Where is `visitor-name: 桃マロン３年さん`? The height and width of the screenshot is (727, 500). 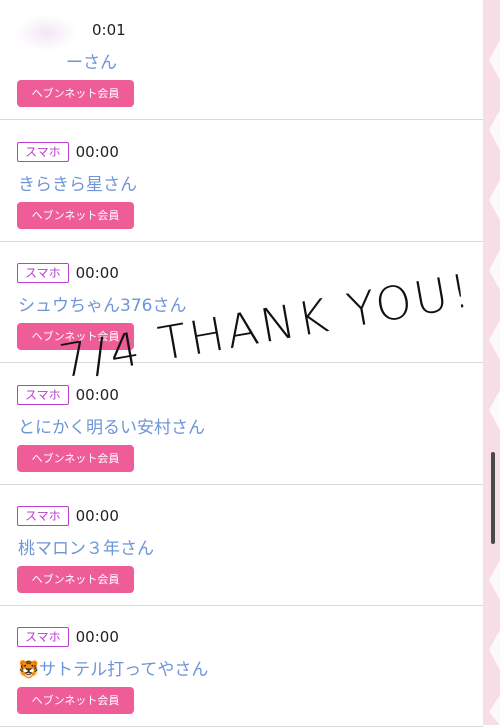 visitor-name: 桃マロン３年さん is located at coordinates (86, 546).